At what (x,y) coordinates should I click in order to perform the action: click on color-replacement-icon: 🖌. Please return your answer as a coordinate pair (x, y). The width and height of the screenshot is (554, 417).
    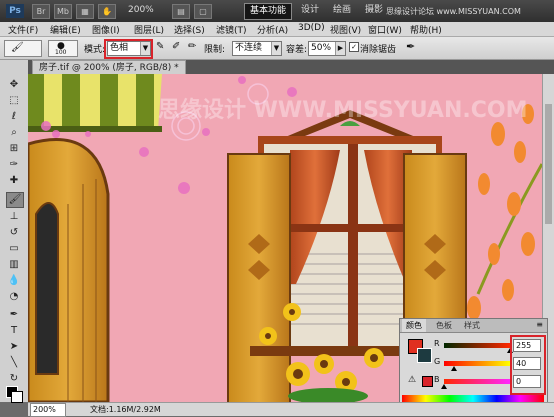
    Looking at the image, I should click on (17, 47).